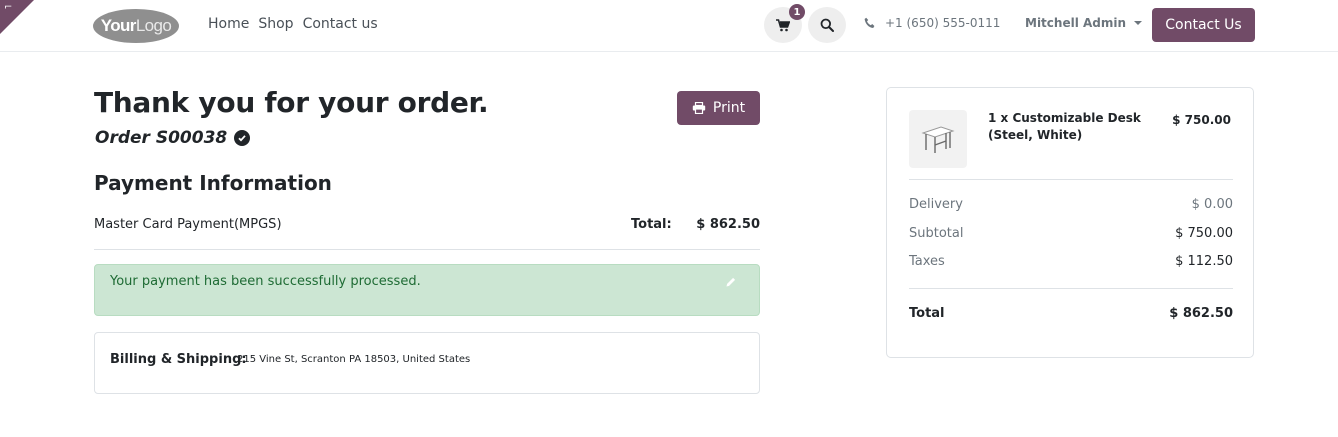 This screenshot has height=437, width=1338. Describe the element at coordinates (699, 108) in the screenshot. I see `printer-icon` at that location.